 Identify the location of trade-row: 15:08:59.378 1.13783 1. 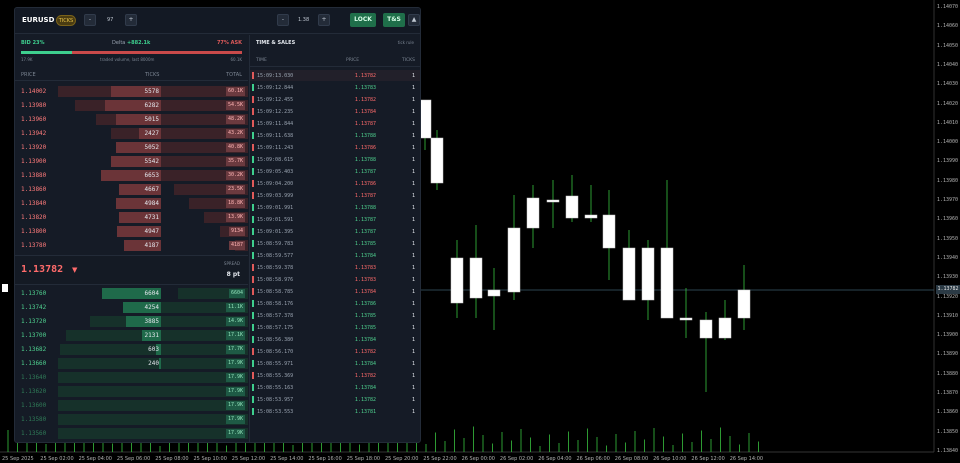
(335, 267).